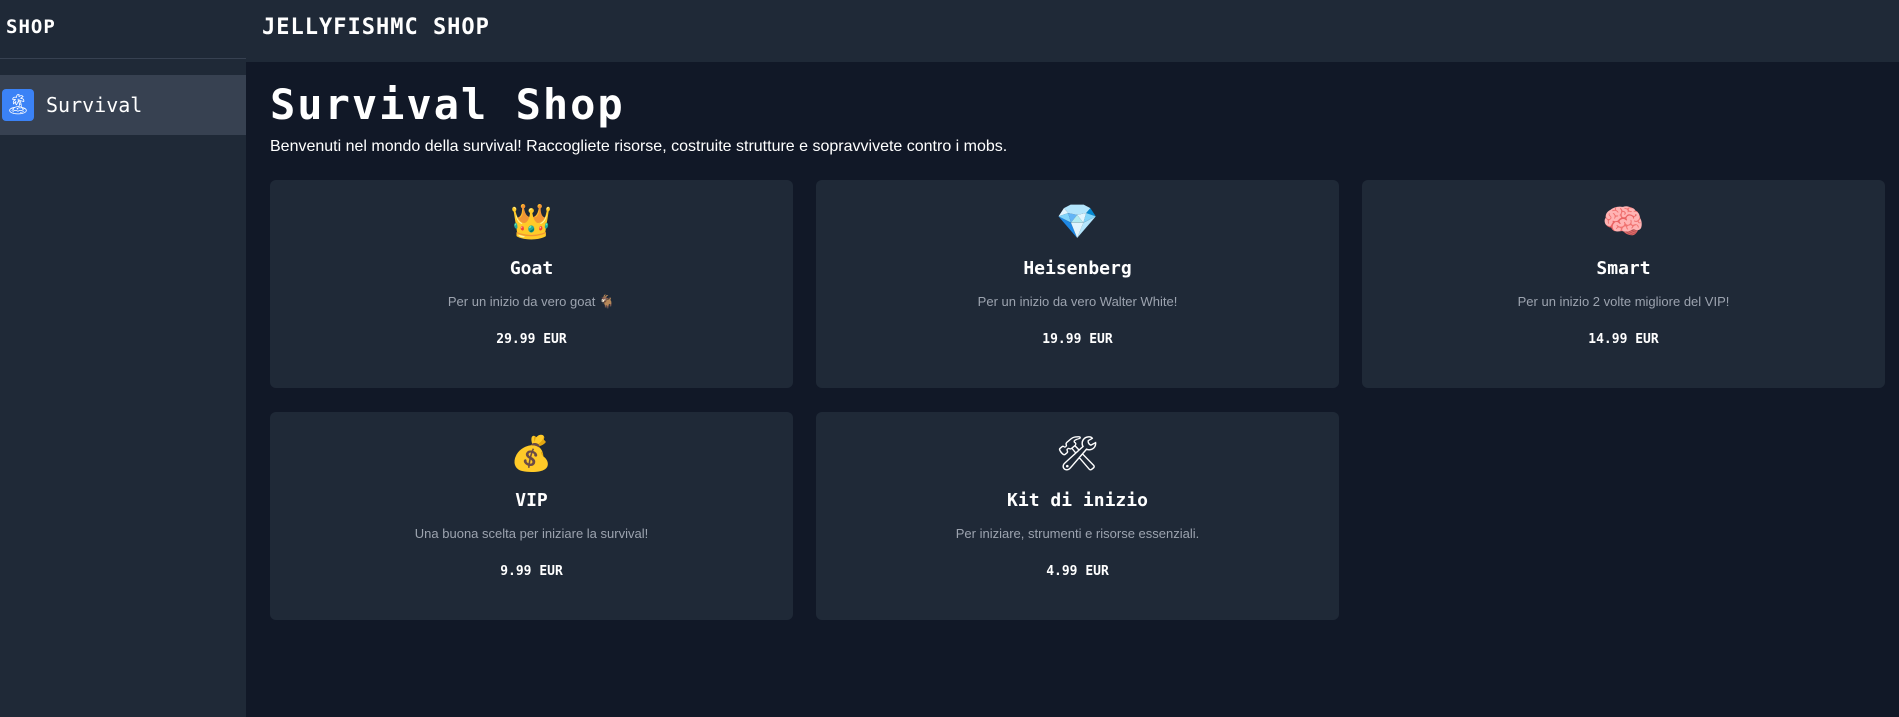 The image size is (1899, 717). What do you see at coordinates (447, 104) in the screenshot?
I see `page-title: Survival Shop` at bounding box center [447, 104].